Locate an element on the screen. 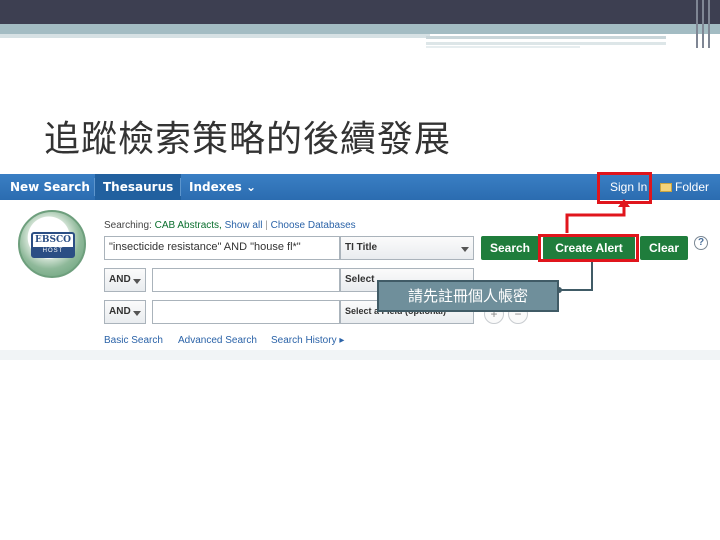  clear-button: Clear is located at coordinates (664, 248).